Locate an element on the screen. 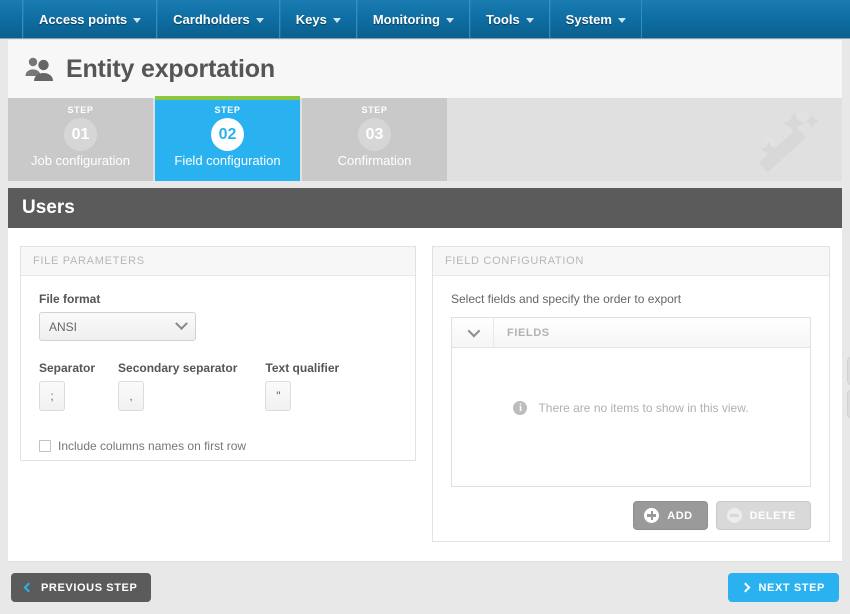 The image size is (850, 614). nav-item-label: System is located at coordinates (588, 19).